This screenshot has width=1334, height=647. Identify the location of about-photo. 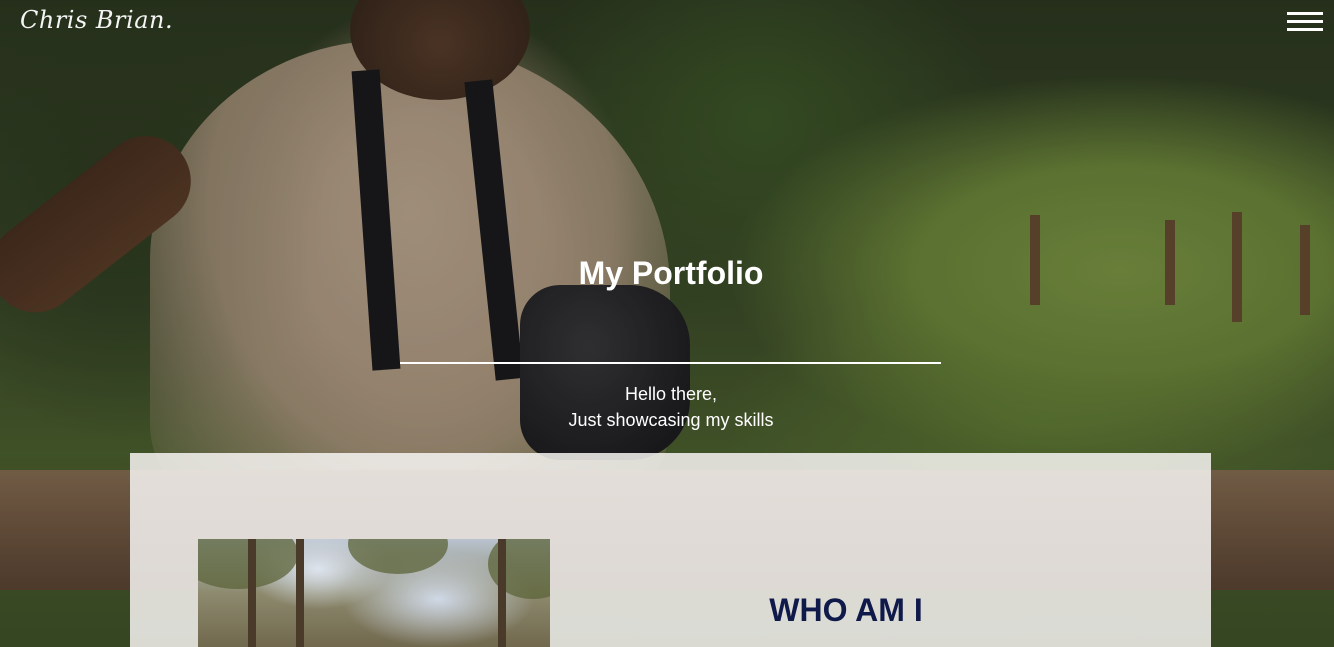
(374, 593).